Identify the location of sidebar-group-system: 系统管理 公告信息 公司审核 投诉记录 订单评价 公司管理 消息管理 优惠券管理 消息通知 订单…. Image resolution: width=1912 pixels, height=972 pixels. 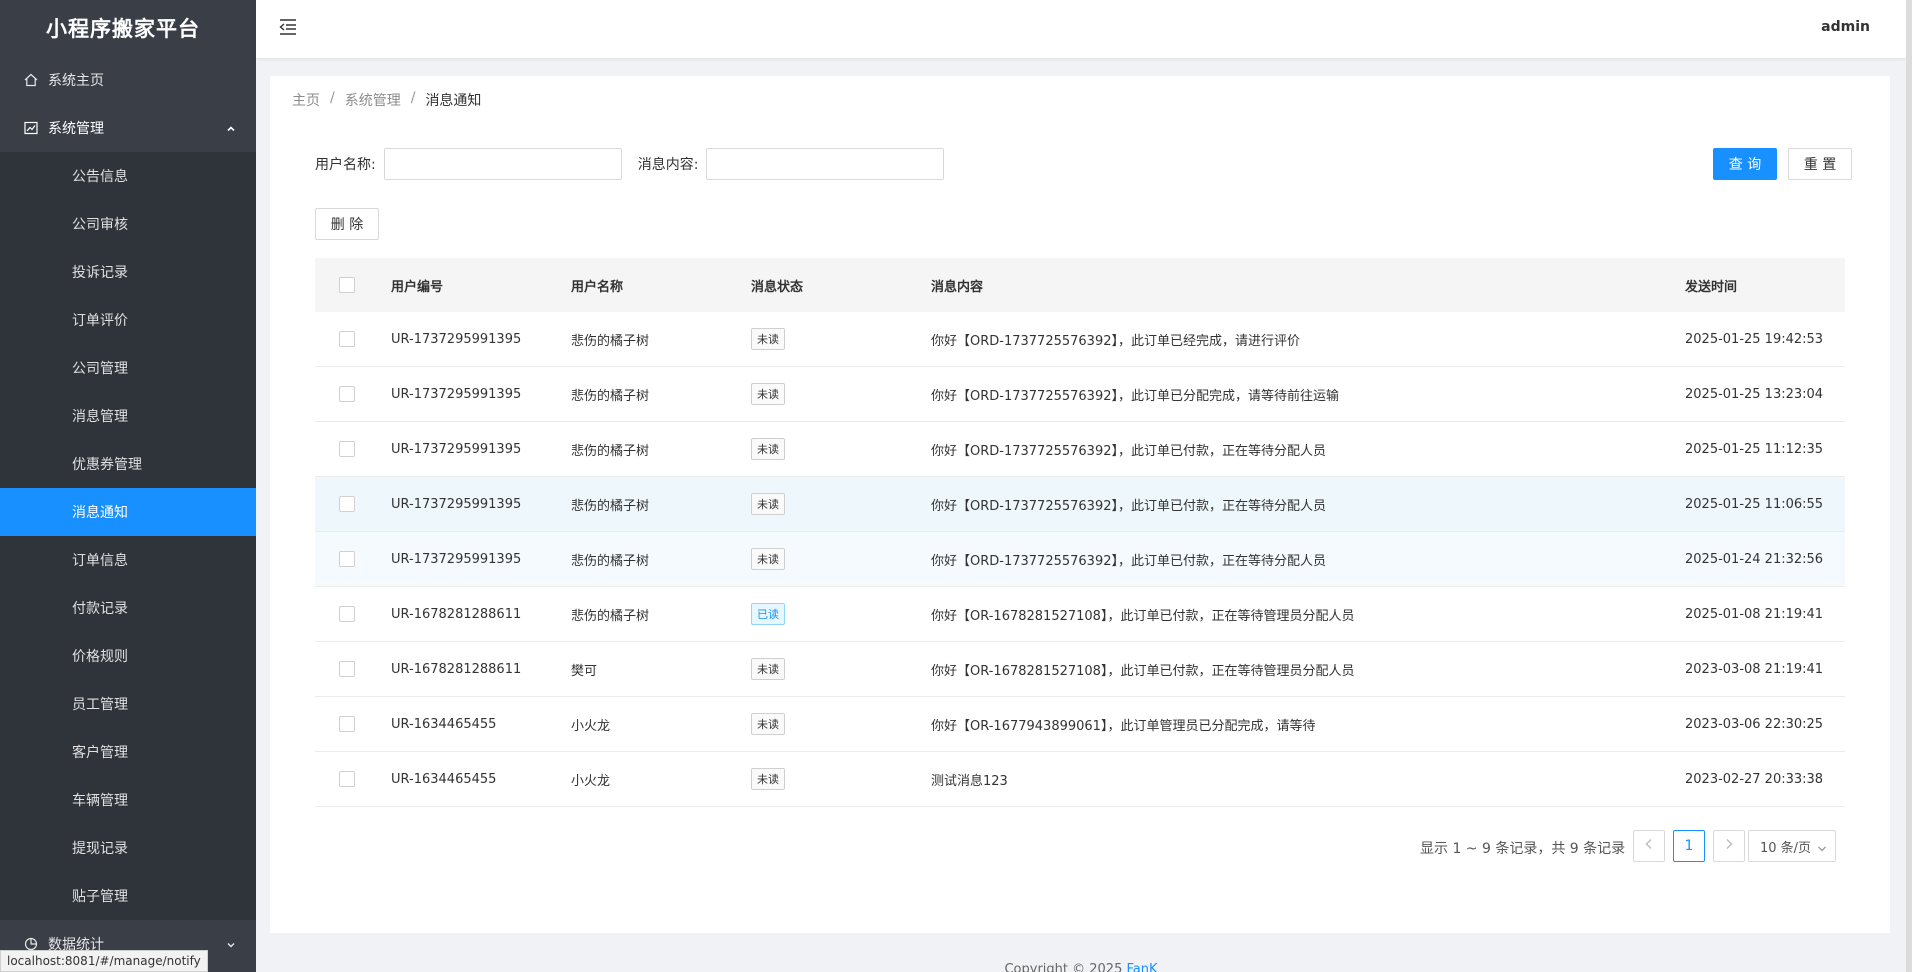
(128, 512).